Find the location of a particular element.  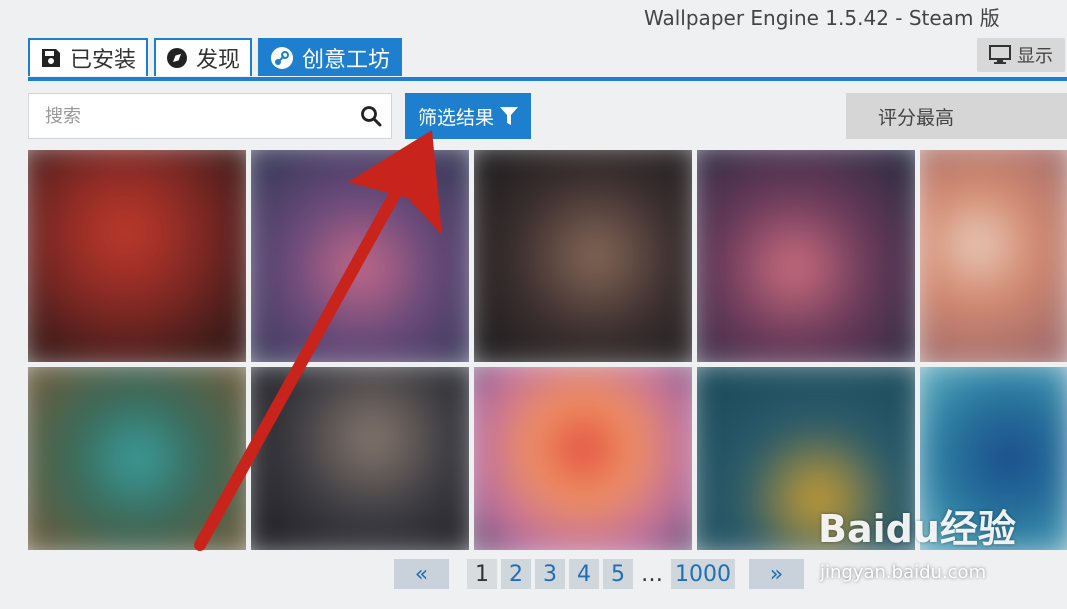

tab-discover: 发现 is located at coordinates (203, 57).